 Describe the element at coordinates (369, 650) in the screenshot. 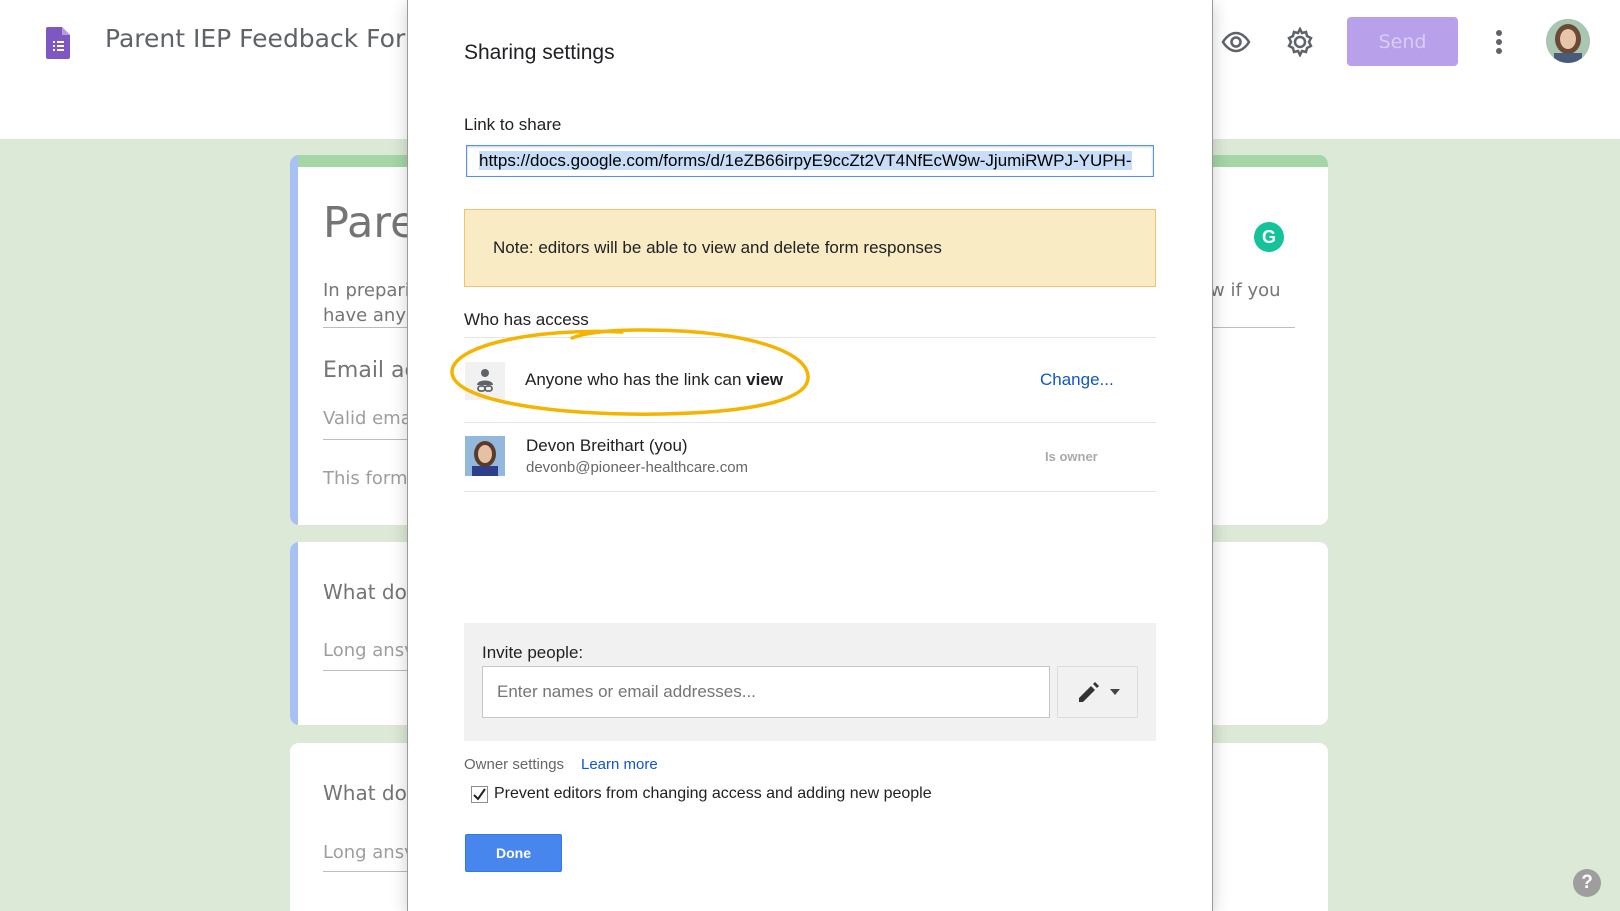

I see `question-1-hint: Long ansv` at that location.